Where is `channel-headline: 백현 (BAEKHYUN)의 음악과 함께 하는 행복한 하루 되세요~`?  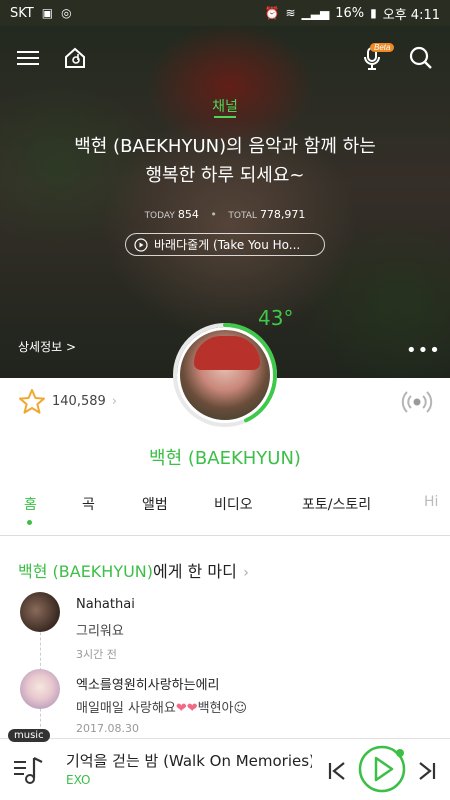
channel-headline: 백현 (BAEKHYUN)의 음악과 함께 하는 행복한 하루 되세요~ is located at coordinates (225, 161).